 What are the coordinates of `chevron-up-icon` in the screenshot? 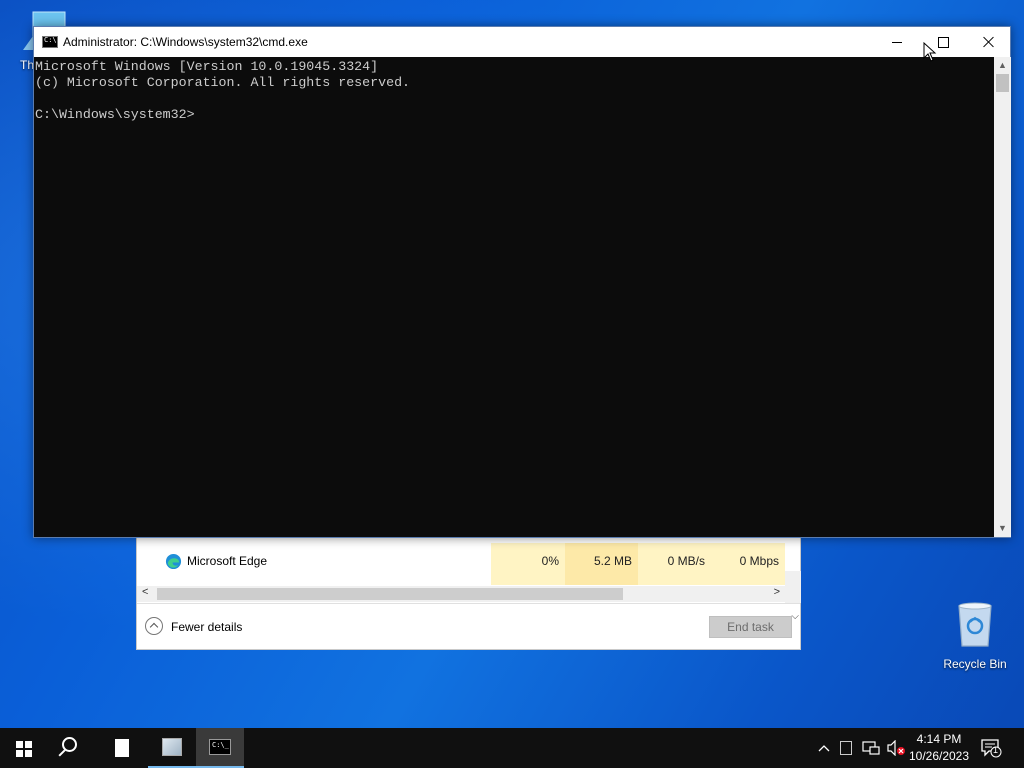 It's located at (824, 748).